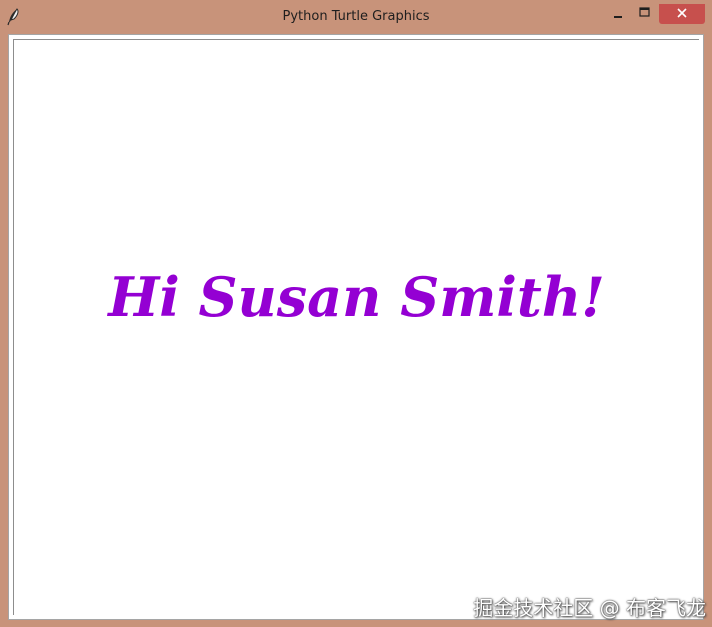 This screenshot has width=712, height=627. I want to click on title-bar: Python Turtle Graphics, so click(356, 17).